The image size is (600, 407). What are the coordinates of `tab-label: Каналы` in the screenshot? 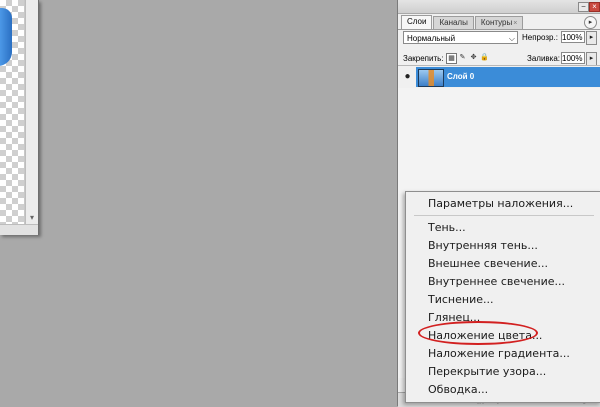 It's located at (453, 22).